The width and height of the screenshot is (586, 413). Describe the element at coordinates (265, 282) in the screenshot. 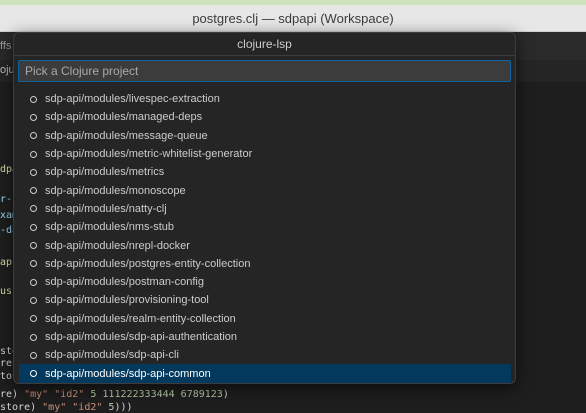

I see `project-list-item: sdp-api/modules/postman-config` at that location.